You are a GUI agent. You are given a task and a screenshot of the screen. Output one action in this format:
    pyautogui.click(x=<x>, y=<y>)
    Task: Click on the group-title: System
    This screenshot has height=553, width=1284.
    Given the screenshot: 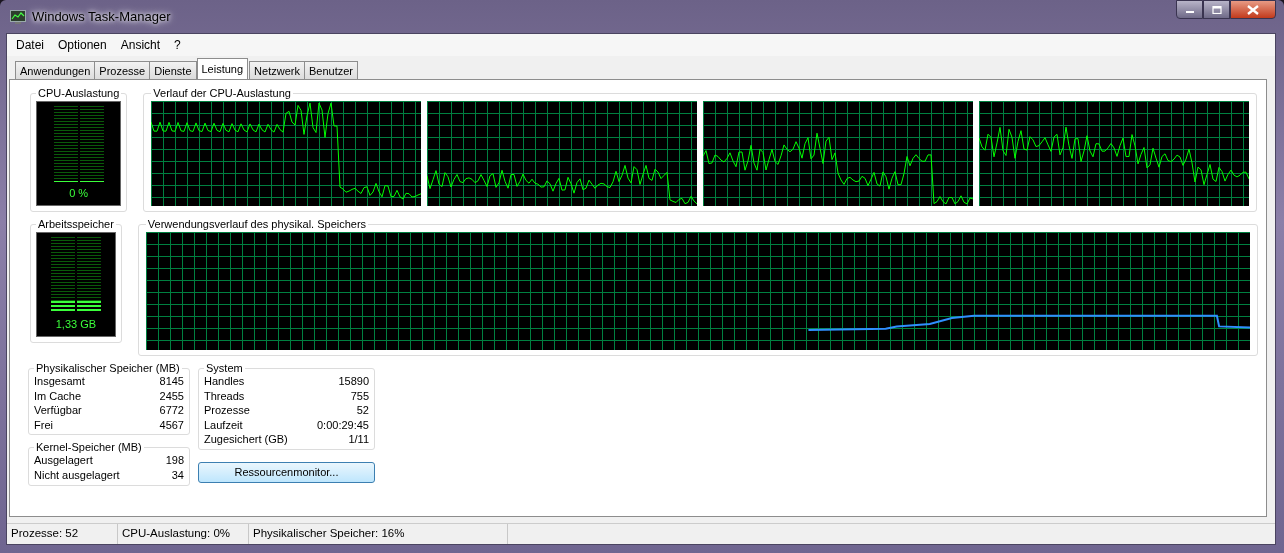 What is the action you would take?
    pyautogui.click(x=224, y=368)
    